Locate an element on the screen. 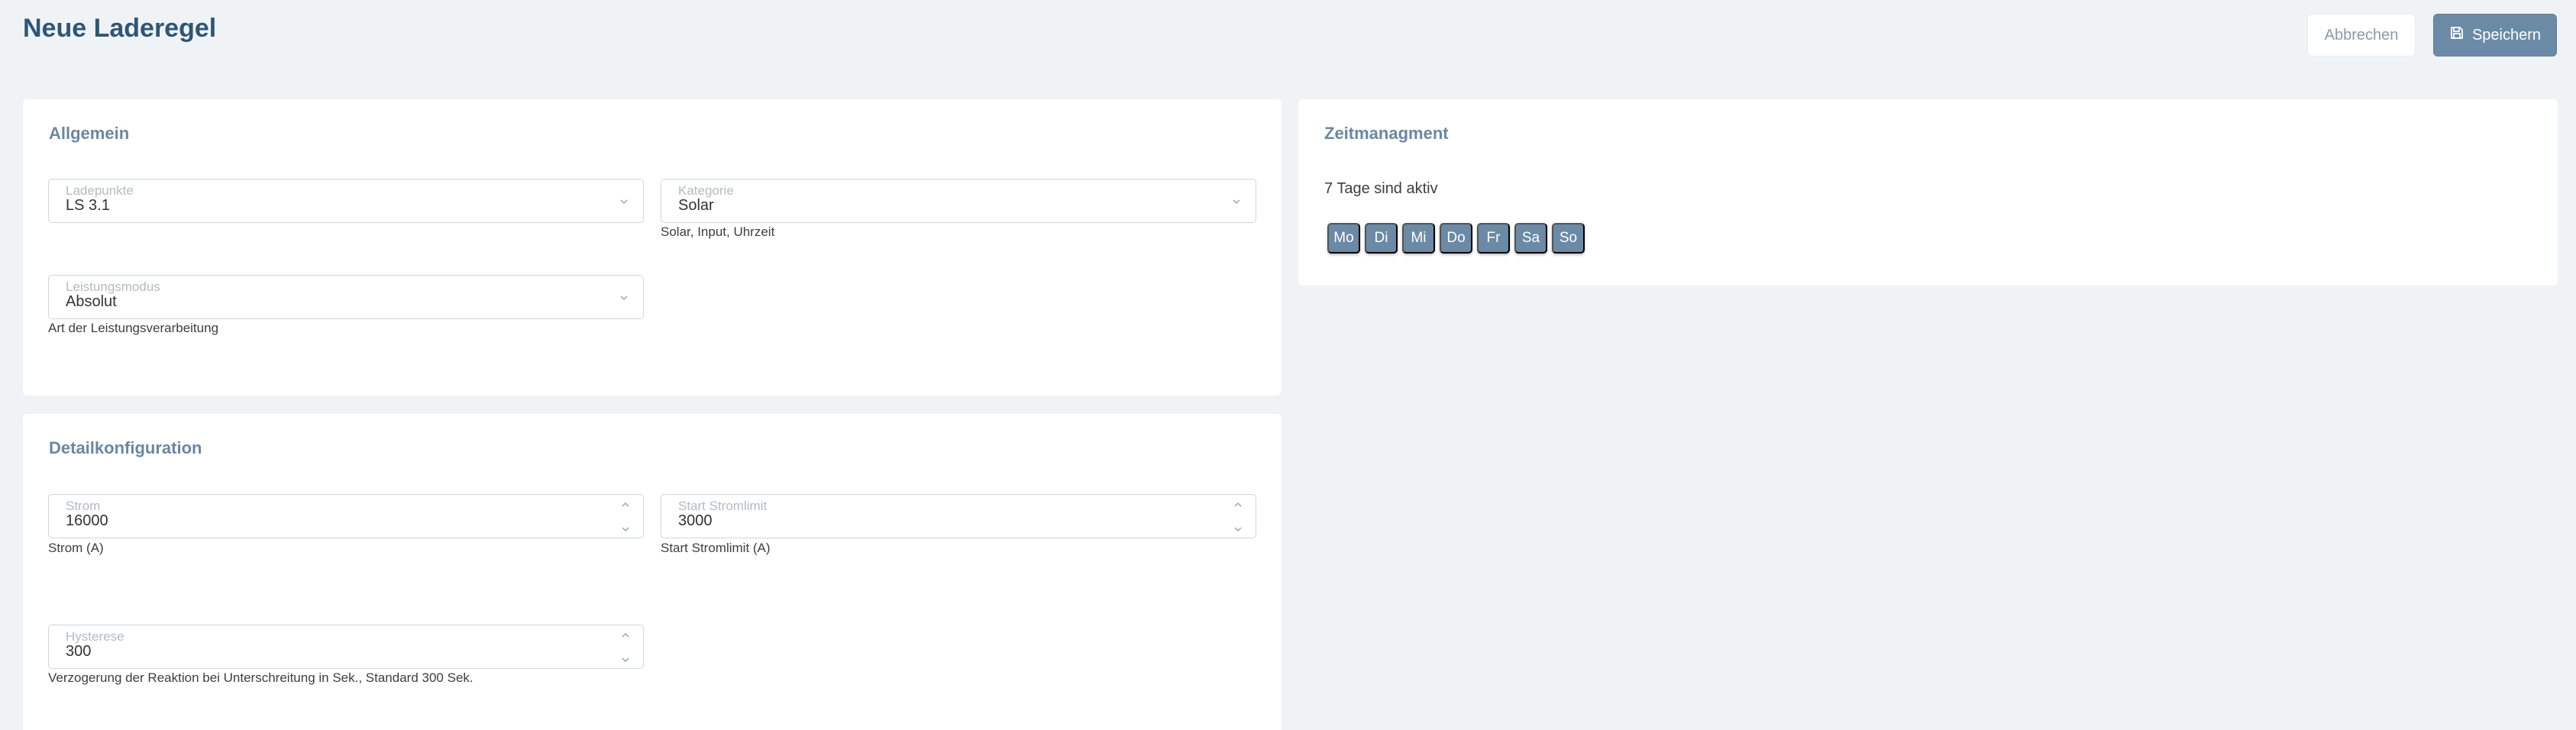  detail-card-title: Detailkonfiguration is located at coordinates (125, 447).